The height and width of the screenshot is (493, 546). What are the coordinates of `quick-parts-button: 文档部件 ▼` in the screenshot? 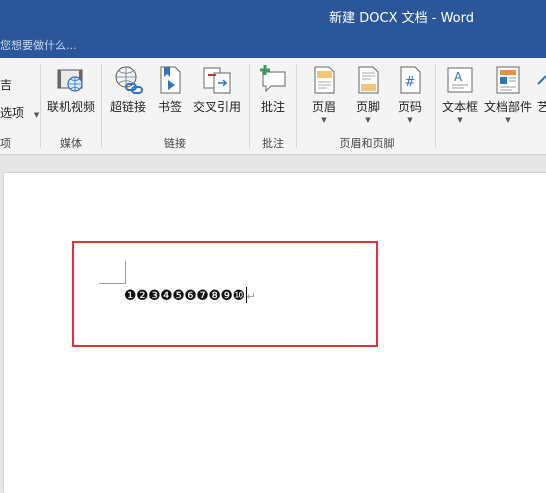 It's located at (508, 94).